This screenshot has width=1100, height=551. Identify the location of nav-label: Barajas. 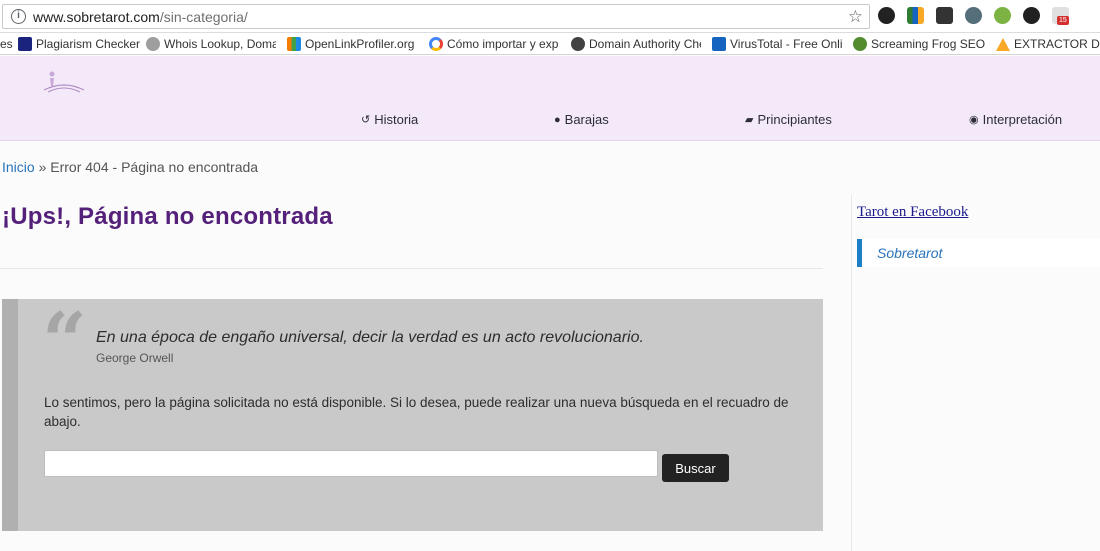
(586, 119).